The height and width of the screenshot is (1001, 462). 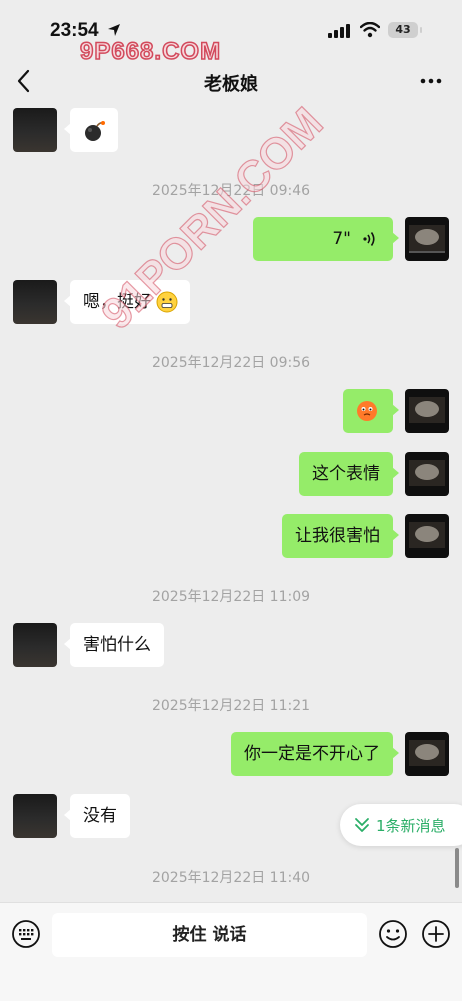 What do you see at coordinates (393, 934) in the screenshot?
I see `emoji-smiley-icon` at bounding box center [393, 934].